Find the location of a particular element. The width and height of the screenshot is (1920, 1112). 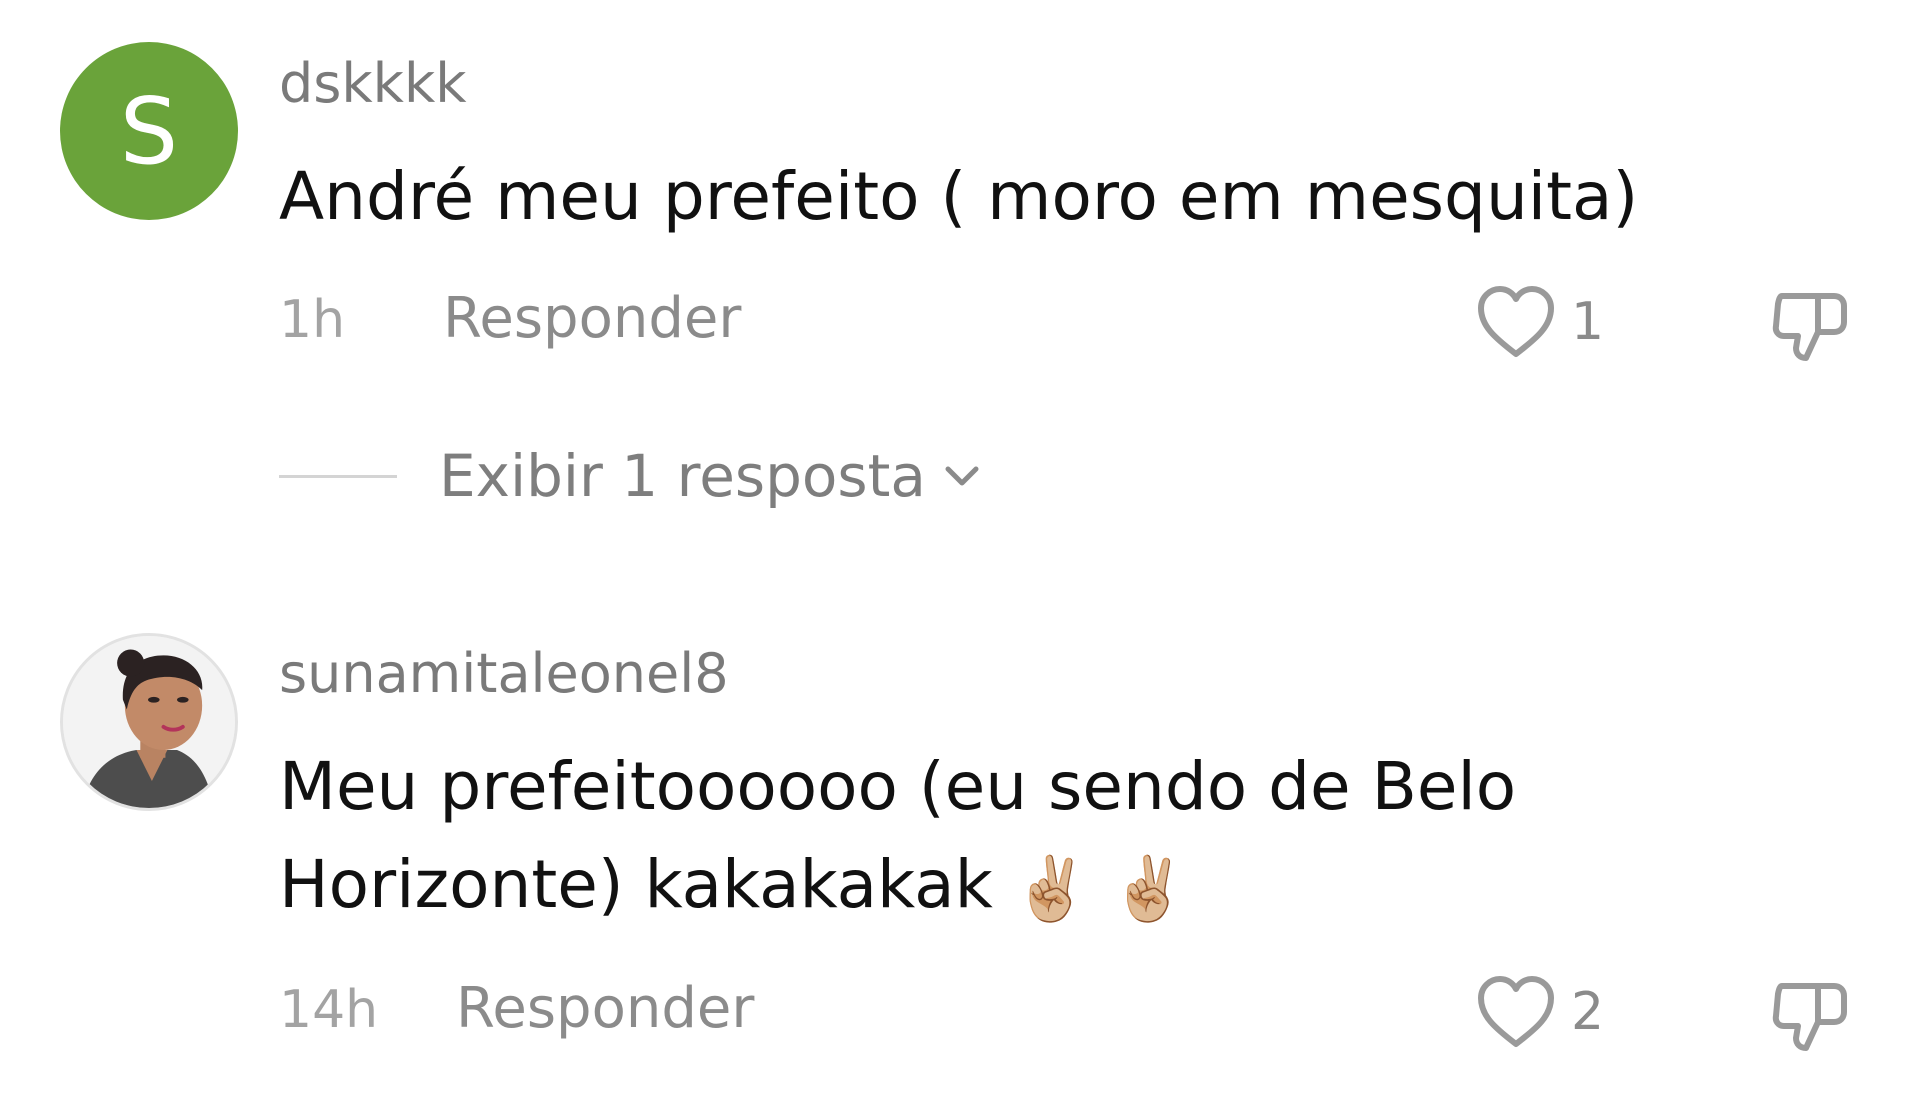

comment-time: 14h is located at coordinates (329, 1010).